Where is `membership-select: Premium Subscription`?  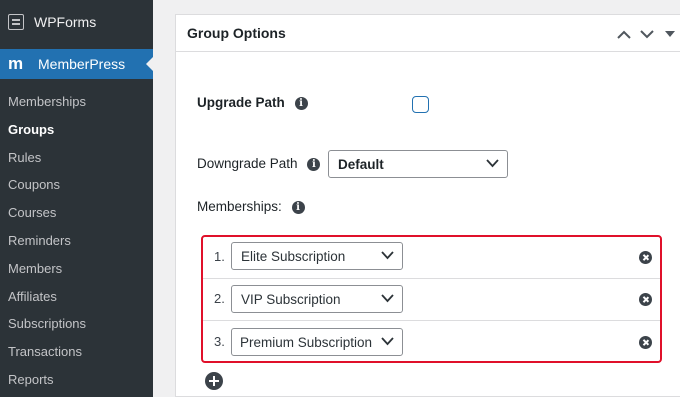 membership-select: Premium Subscription is located at coordinates (317, 342).